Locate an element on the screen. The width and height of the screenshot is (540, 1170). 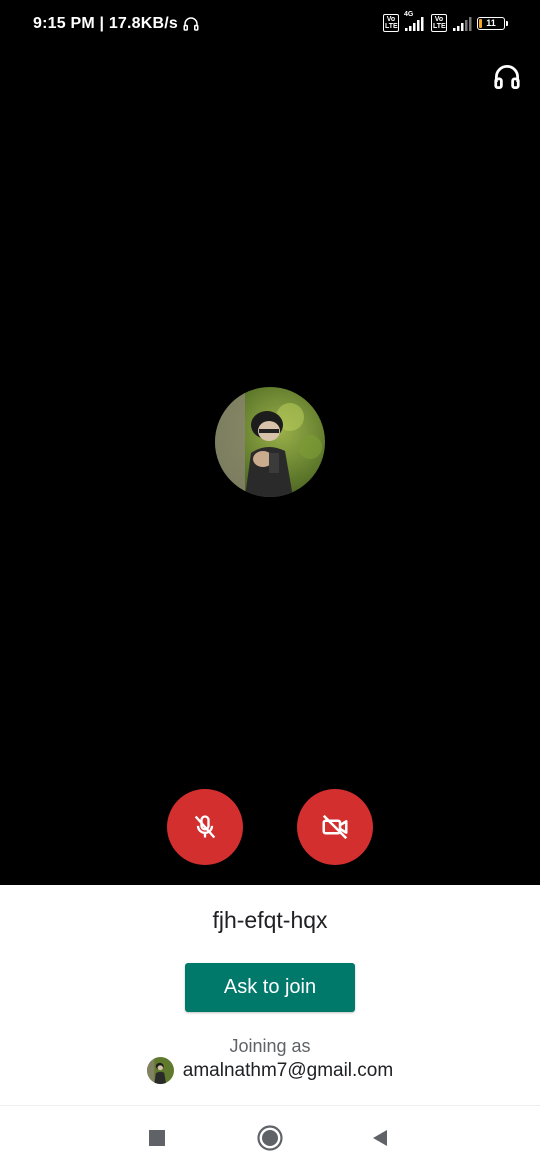
headset-notification-icon is located at coordinates (191, 24).